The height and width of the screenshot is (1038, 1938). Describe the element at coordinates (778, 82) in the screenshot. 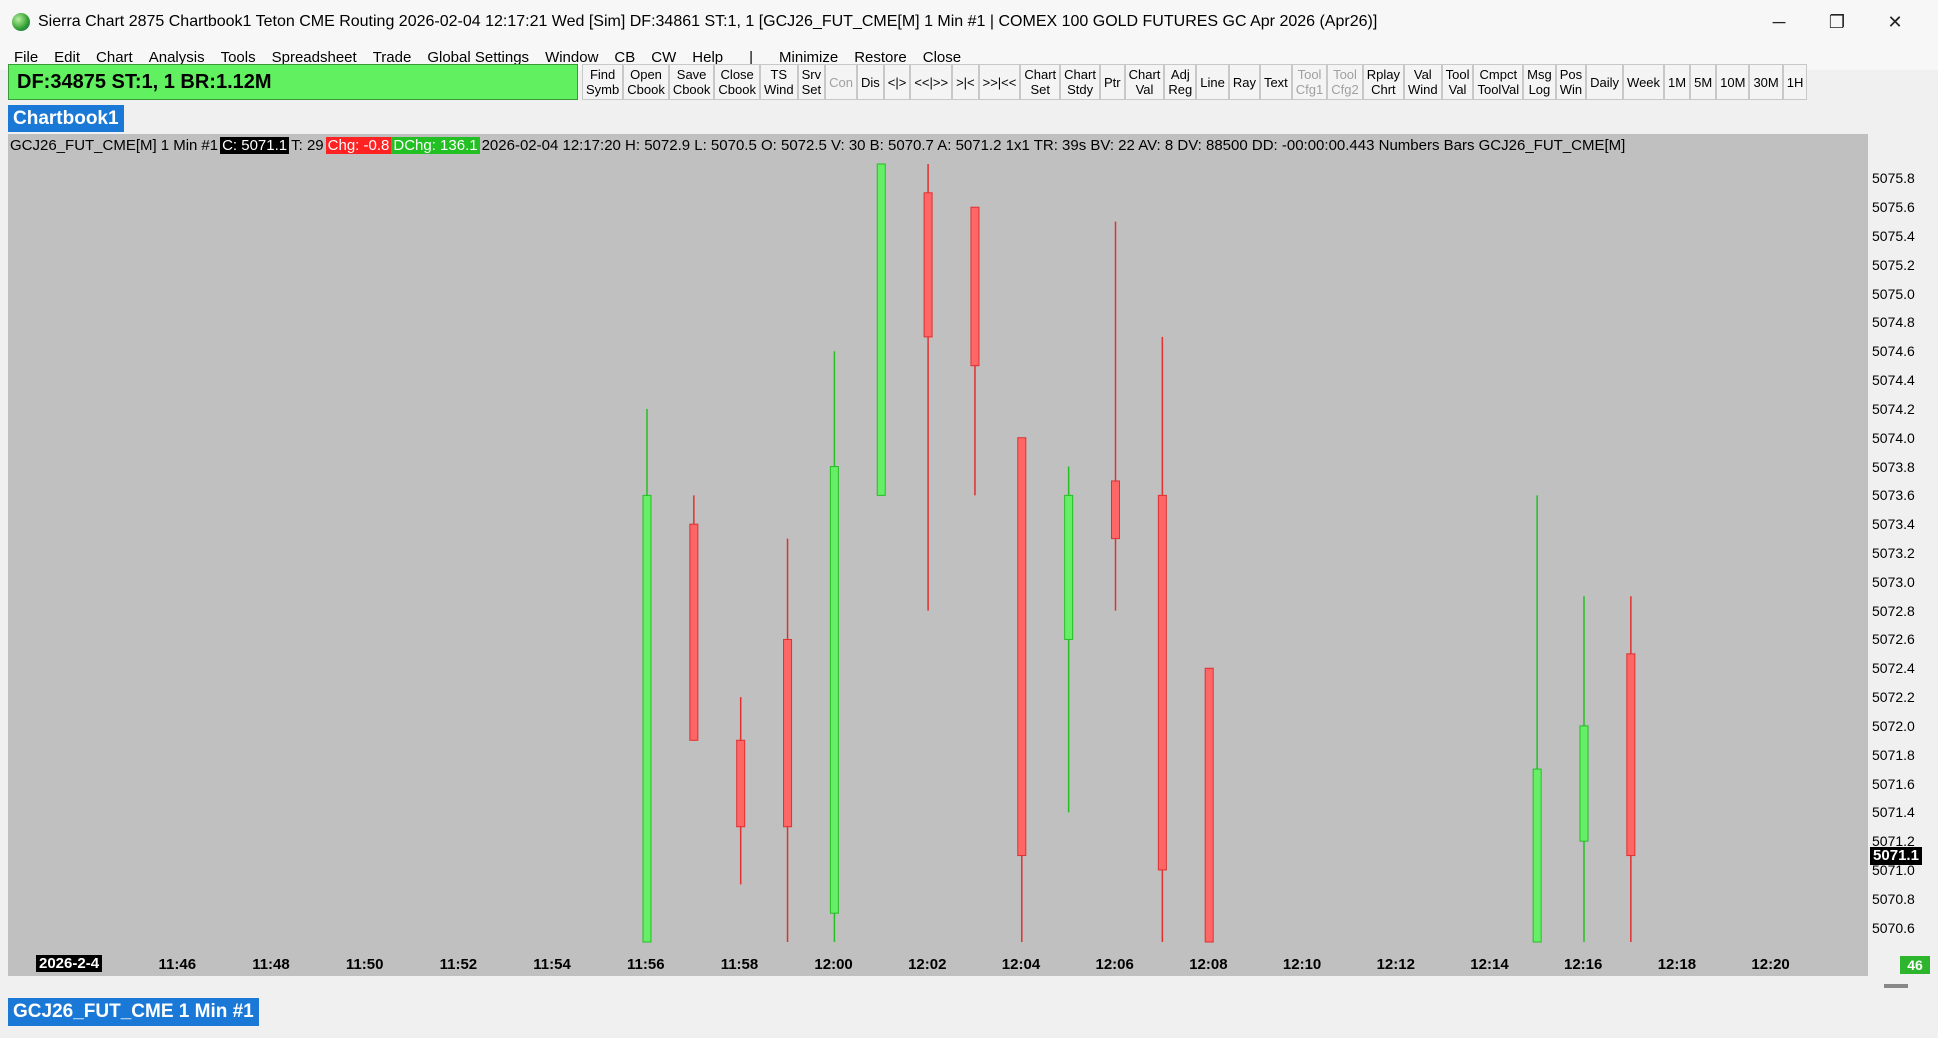

I see `toolbar-button-ts-wind: TS Wind` at that location.